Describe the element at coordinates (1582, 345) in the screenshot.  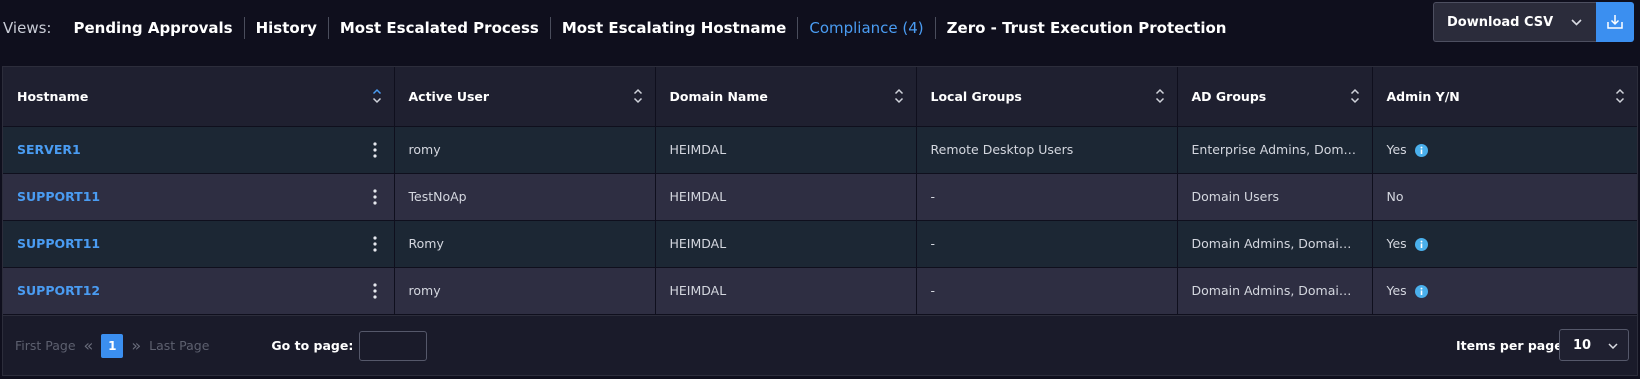
I see `items-per-page-value: 10` at that location.